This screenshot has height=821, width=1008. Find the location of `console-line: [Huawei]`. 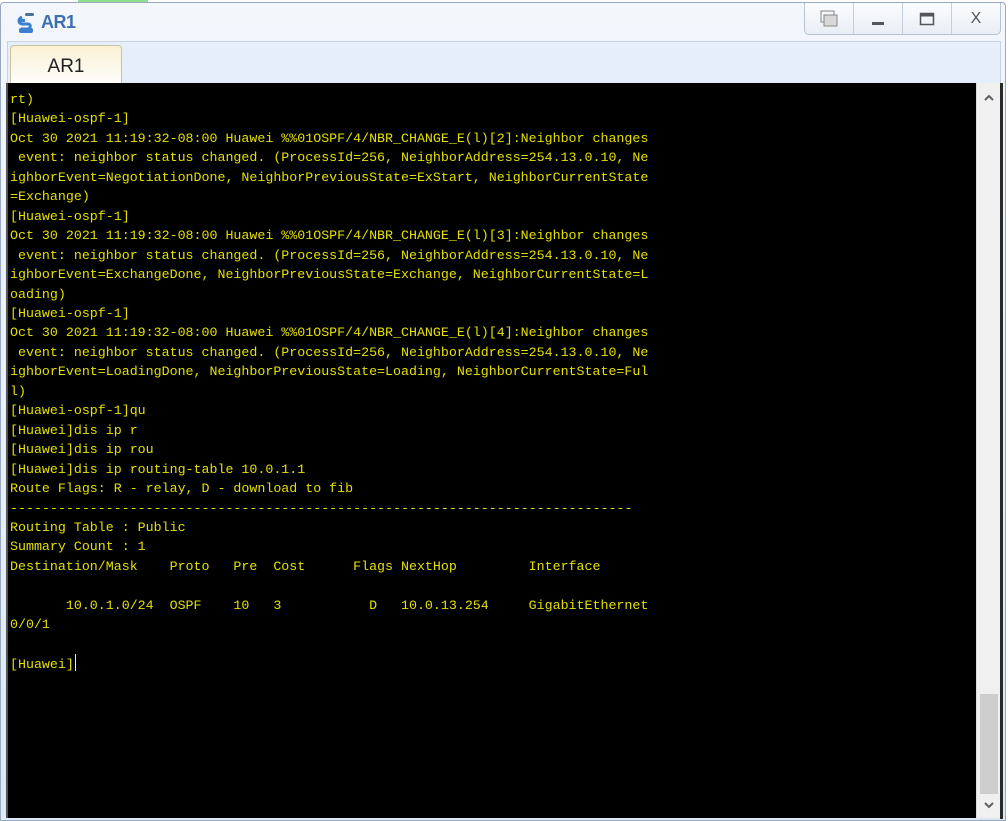

console-line: [Huawei] is located at coordinates (42, 665).